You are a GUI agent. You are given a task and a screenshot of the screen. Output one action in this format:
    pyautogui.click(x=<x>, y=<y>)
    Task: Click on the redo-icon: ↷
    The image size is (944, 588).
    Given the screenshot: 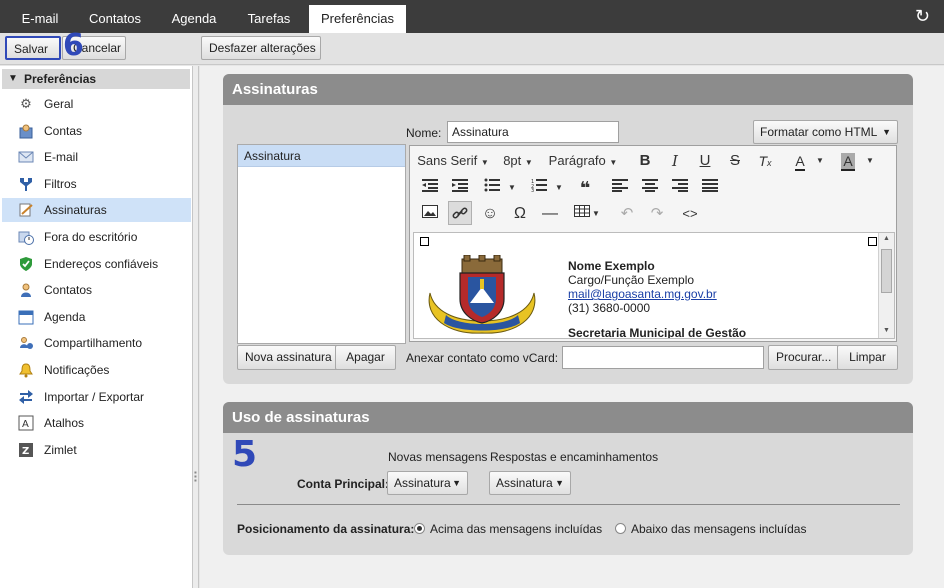 What is the action you would take?
    pyautogui.click(x=657, y=214)
    